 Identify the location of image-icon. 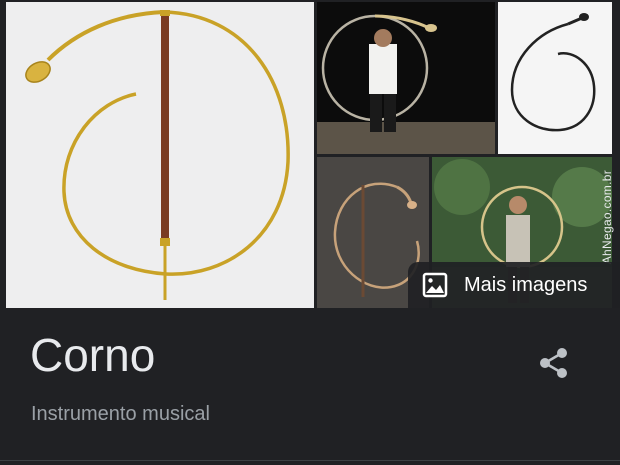
(435, 285).